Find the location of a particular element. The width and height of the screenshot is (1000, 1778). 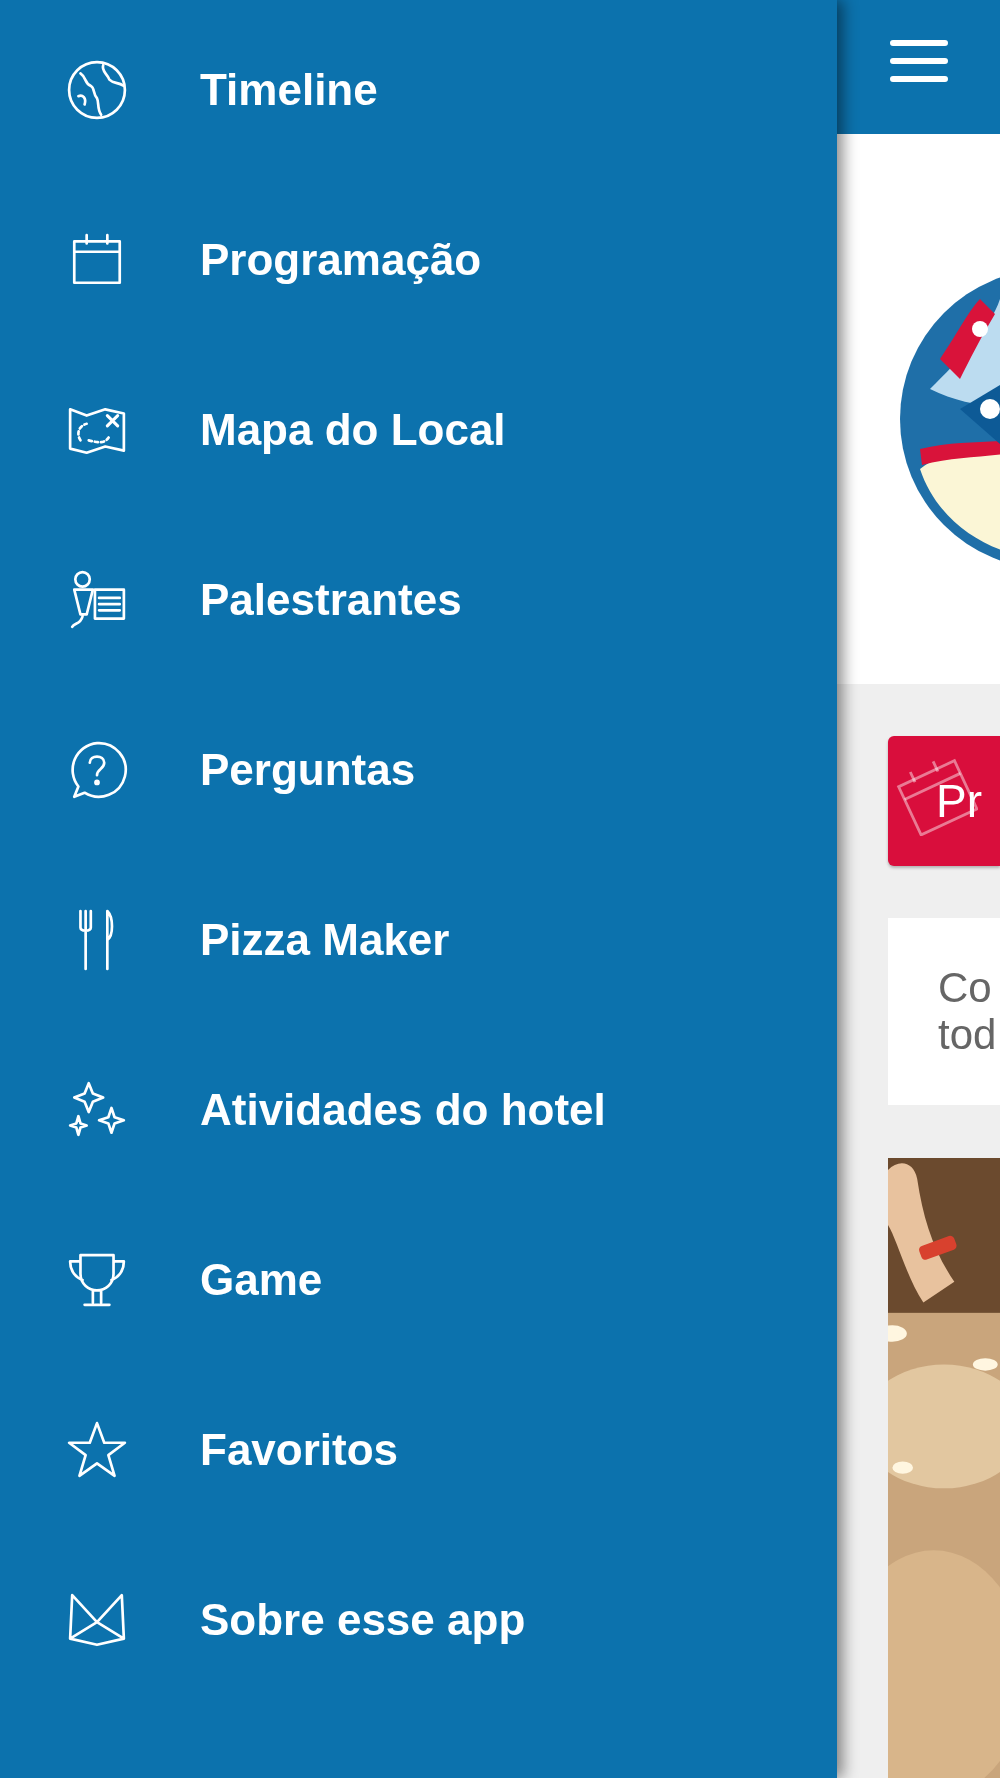

menu-item: Favoritos is located at coordinates (418, 1450).